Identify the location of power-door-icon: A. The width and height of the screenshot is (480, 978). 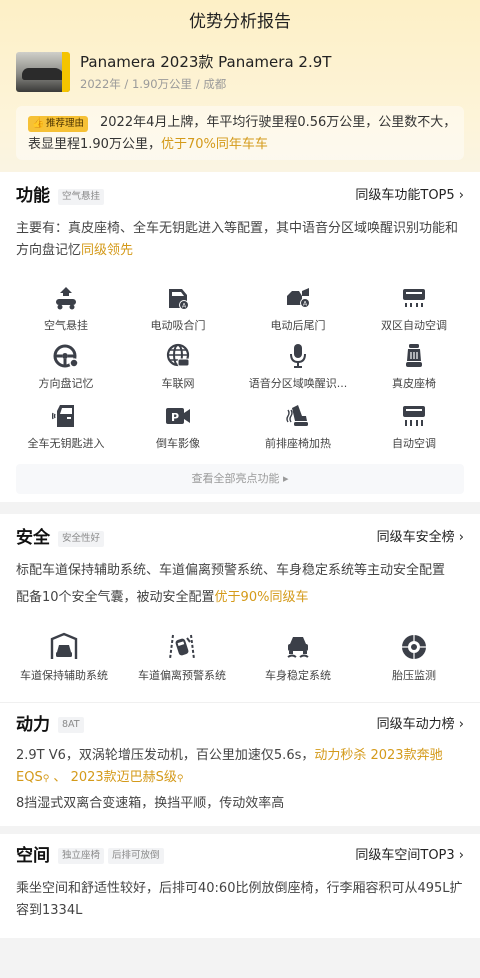
(179, 299).